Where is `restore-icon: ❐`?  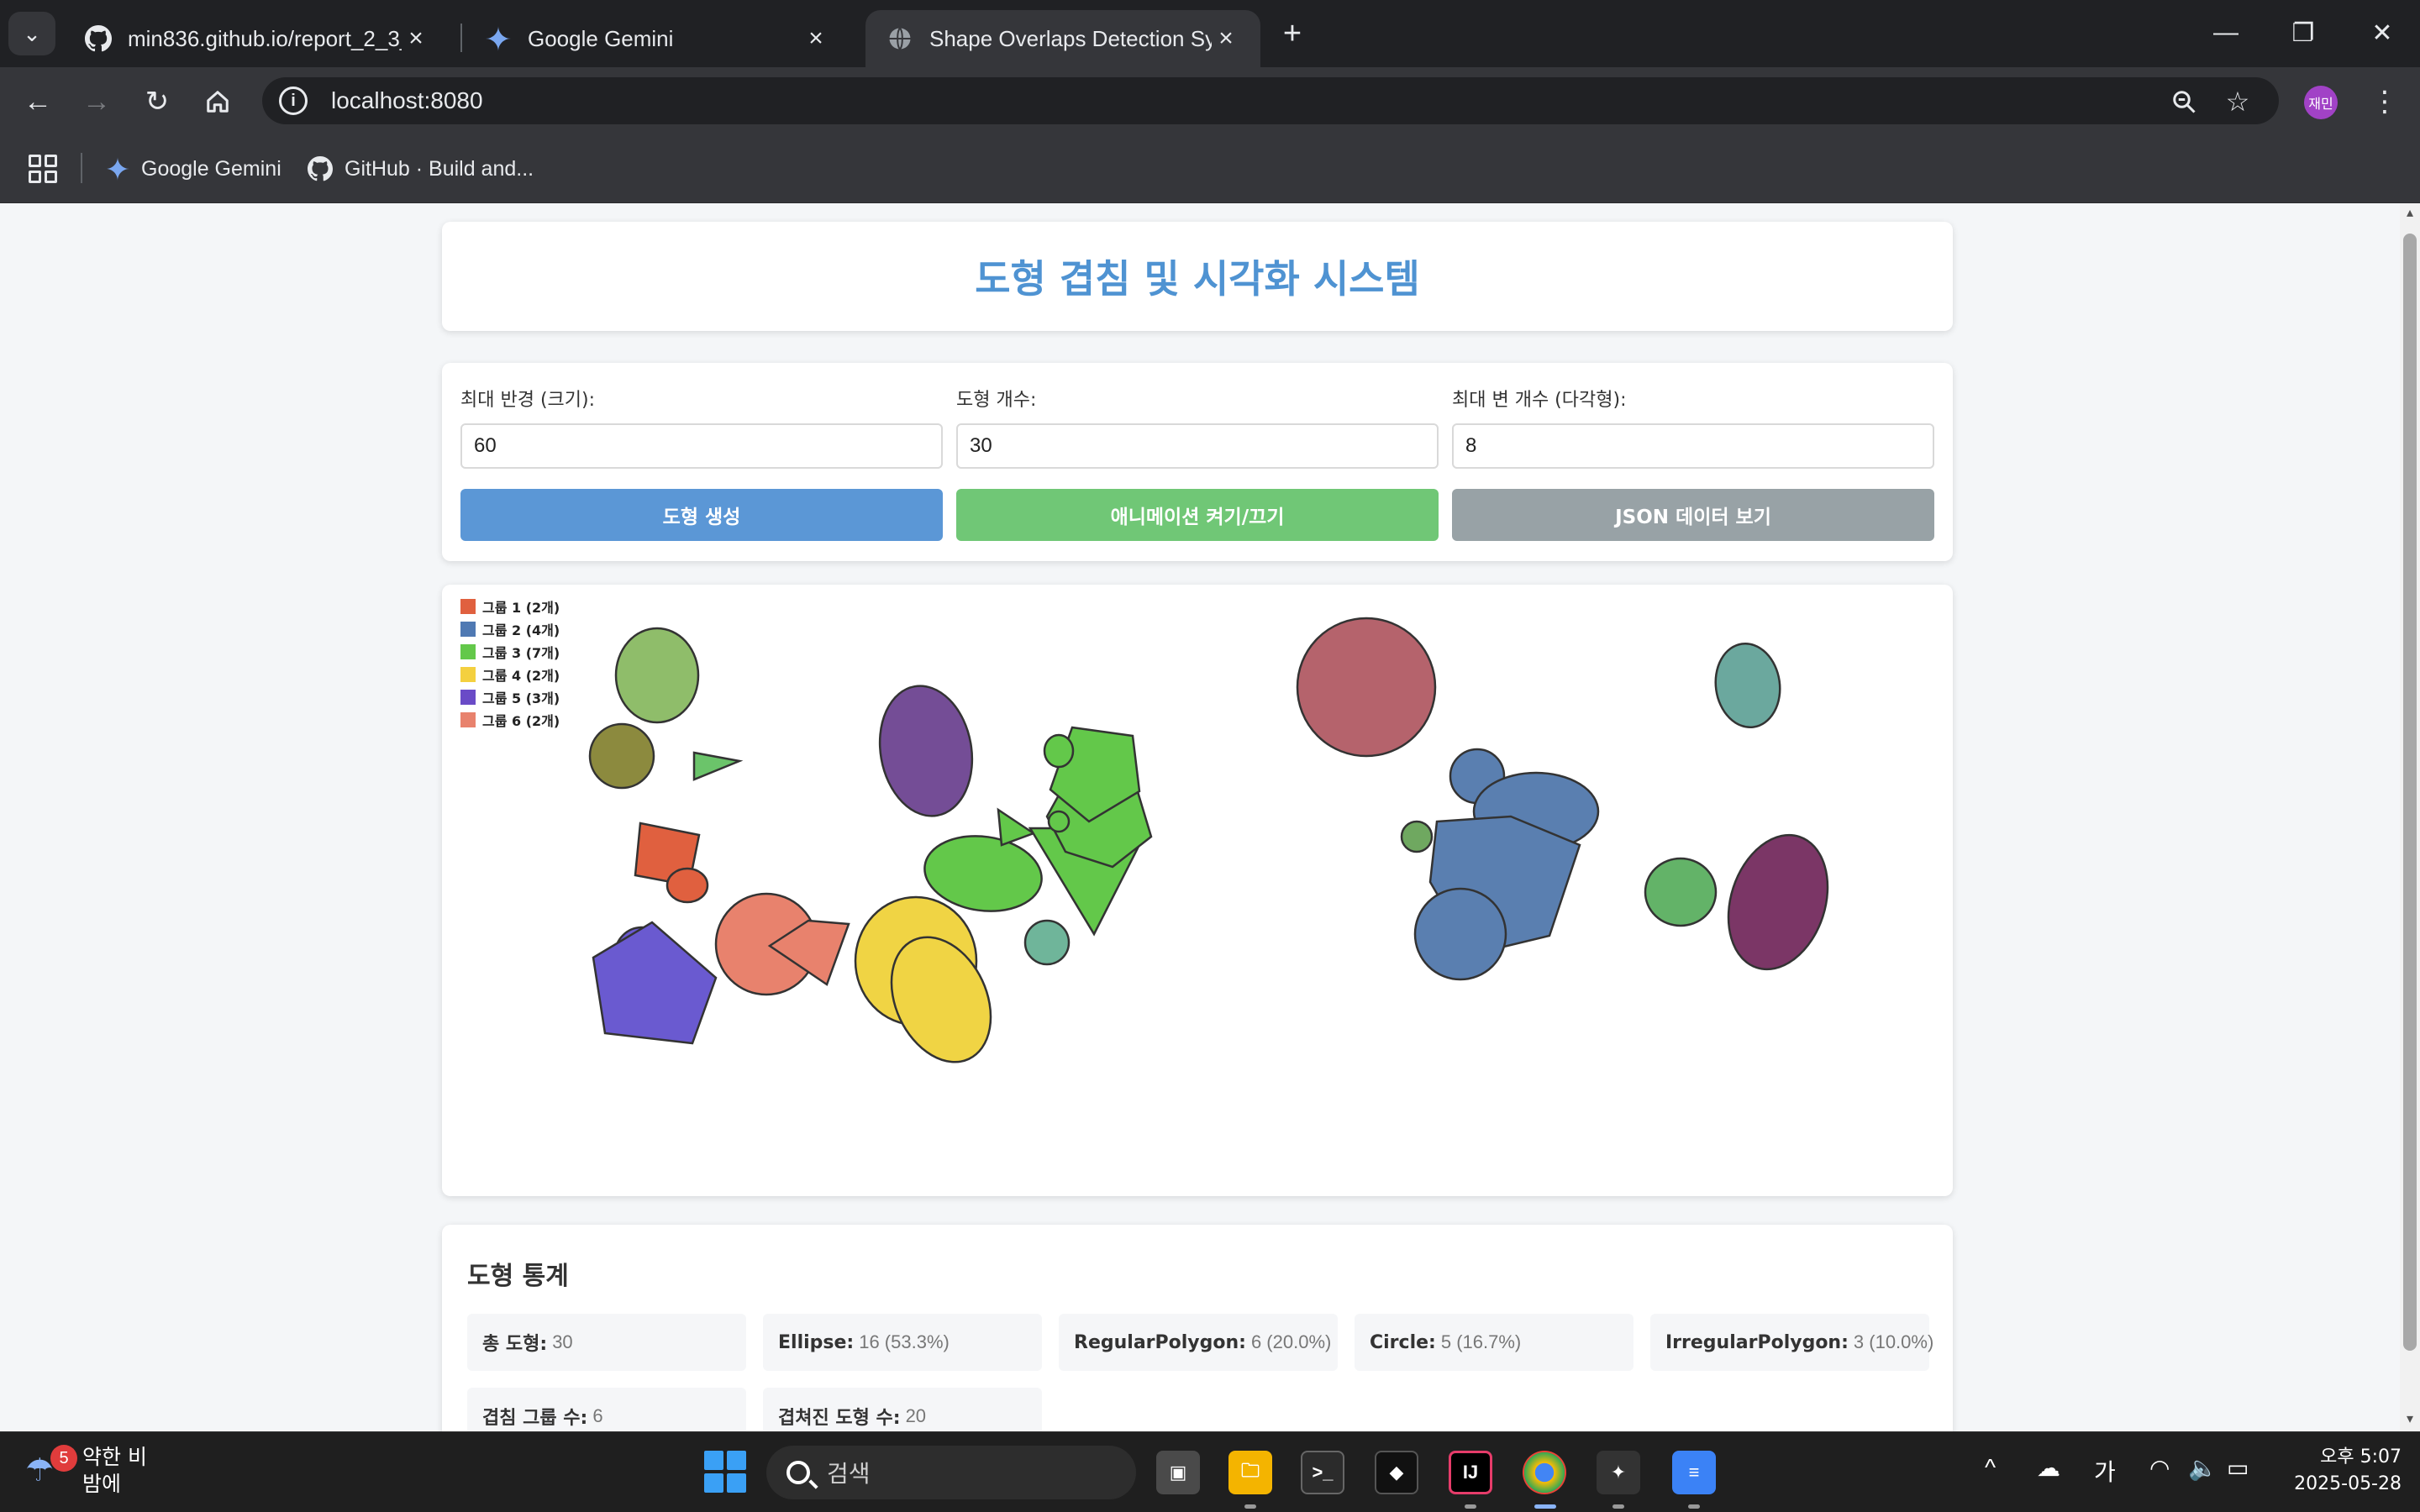
restore-icon: ❐ is located at coordinates (2303, 33).